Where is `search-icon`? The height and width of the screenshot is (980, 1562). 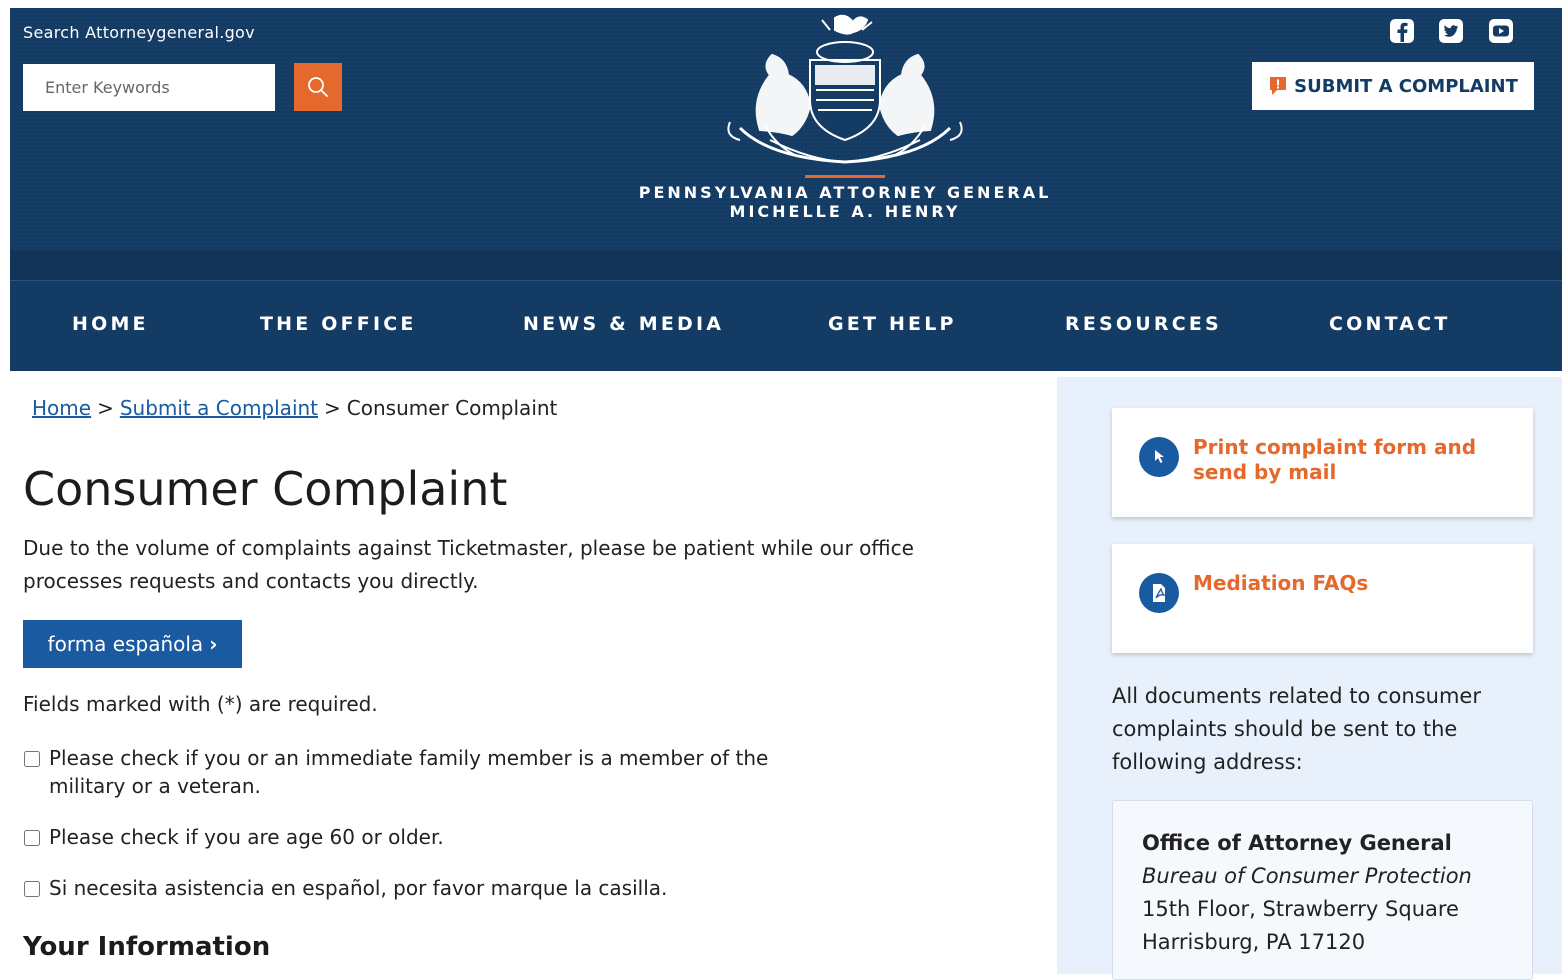 search-icon is located at coordinates (318, 87).